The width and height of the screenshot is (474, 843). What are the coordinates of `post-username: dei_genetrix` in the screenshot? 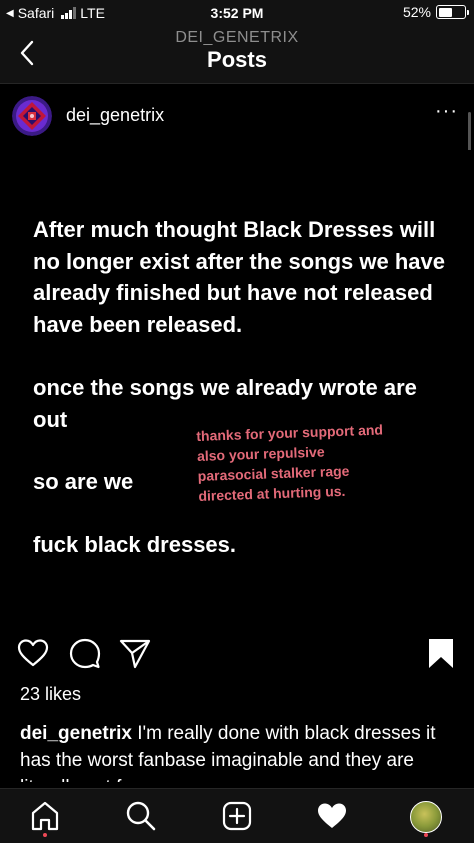 It's located at (115, 115).